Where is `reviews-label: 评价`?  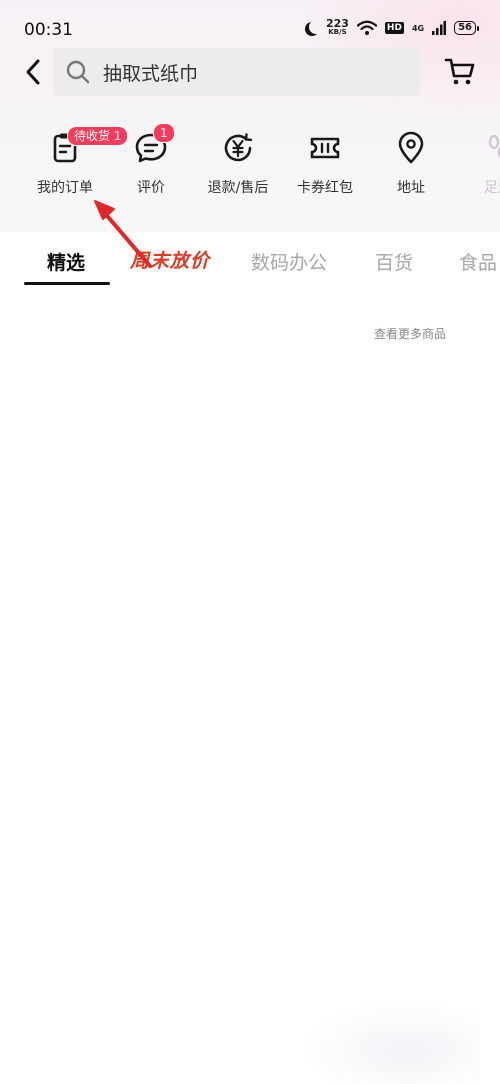 reviews-label: 评价 is located at coordinates (151, 188).